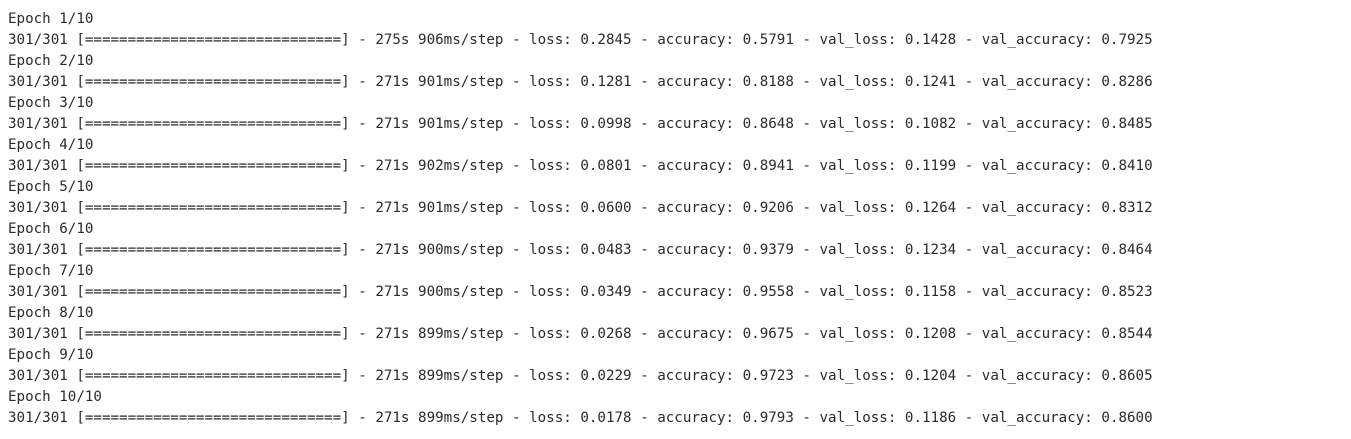  What do you see at coordinates (606, 376) in the screenshot?
I see `loss-value: 0.0229` at bounding box center [606, 376].